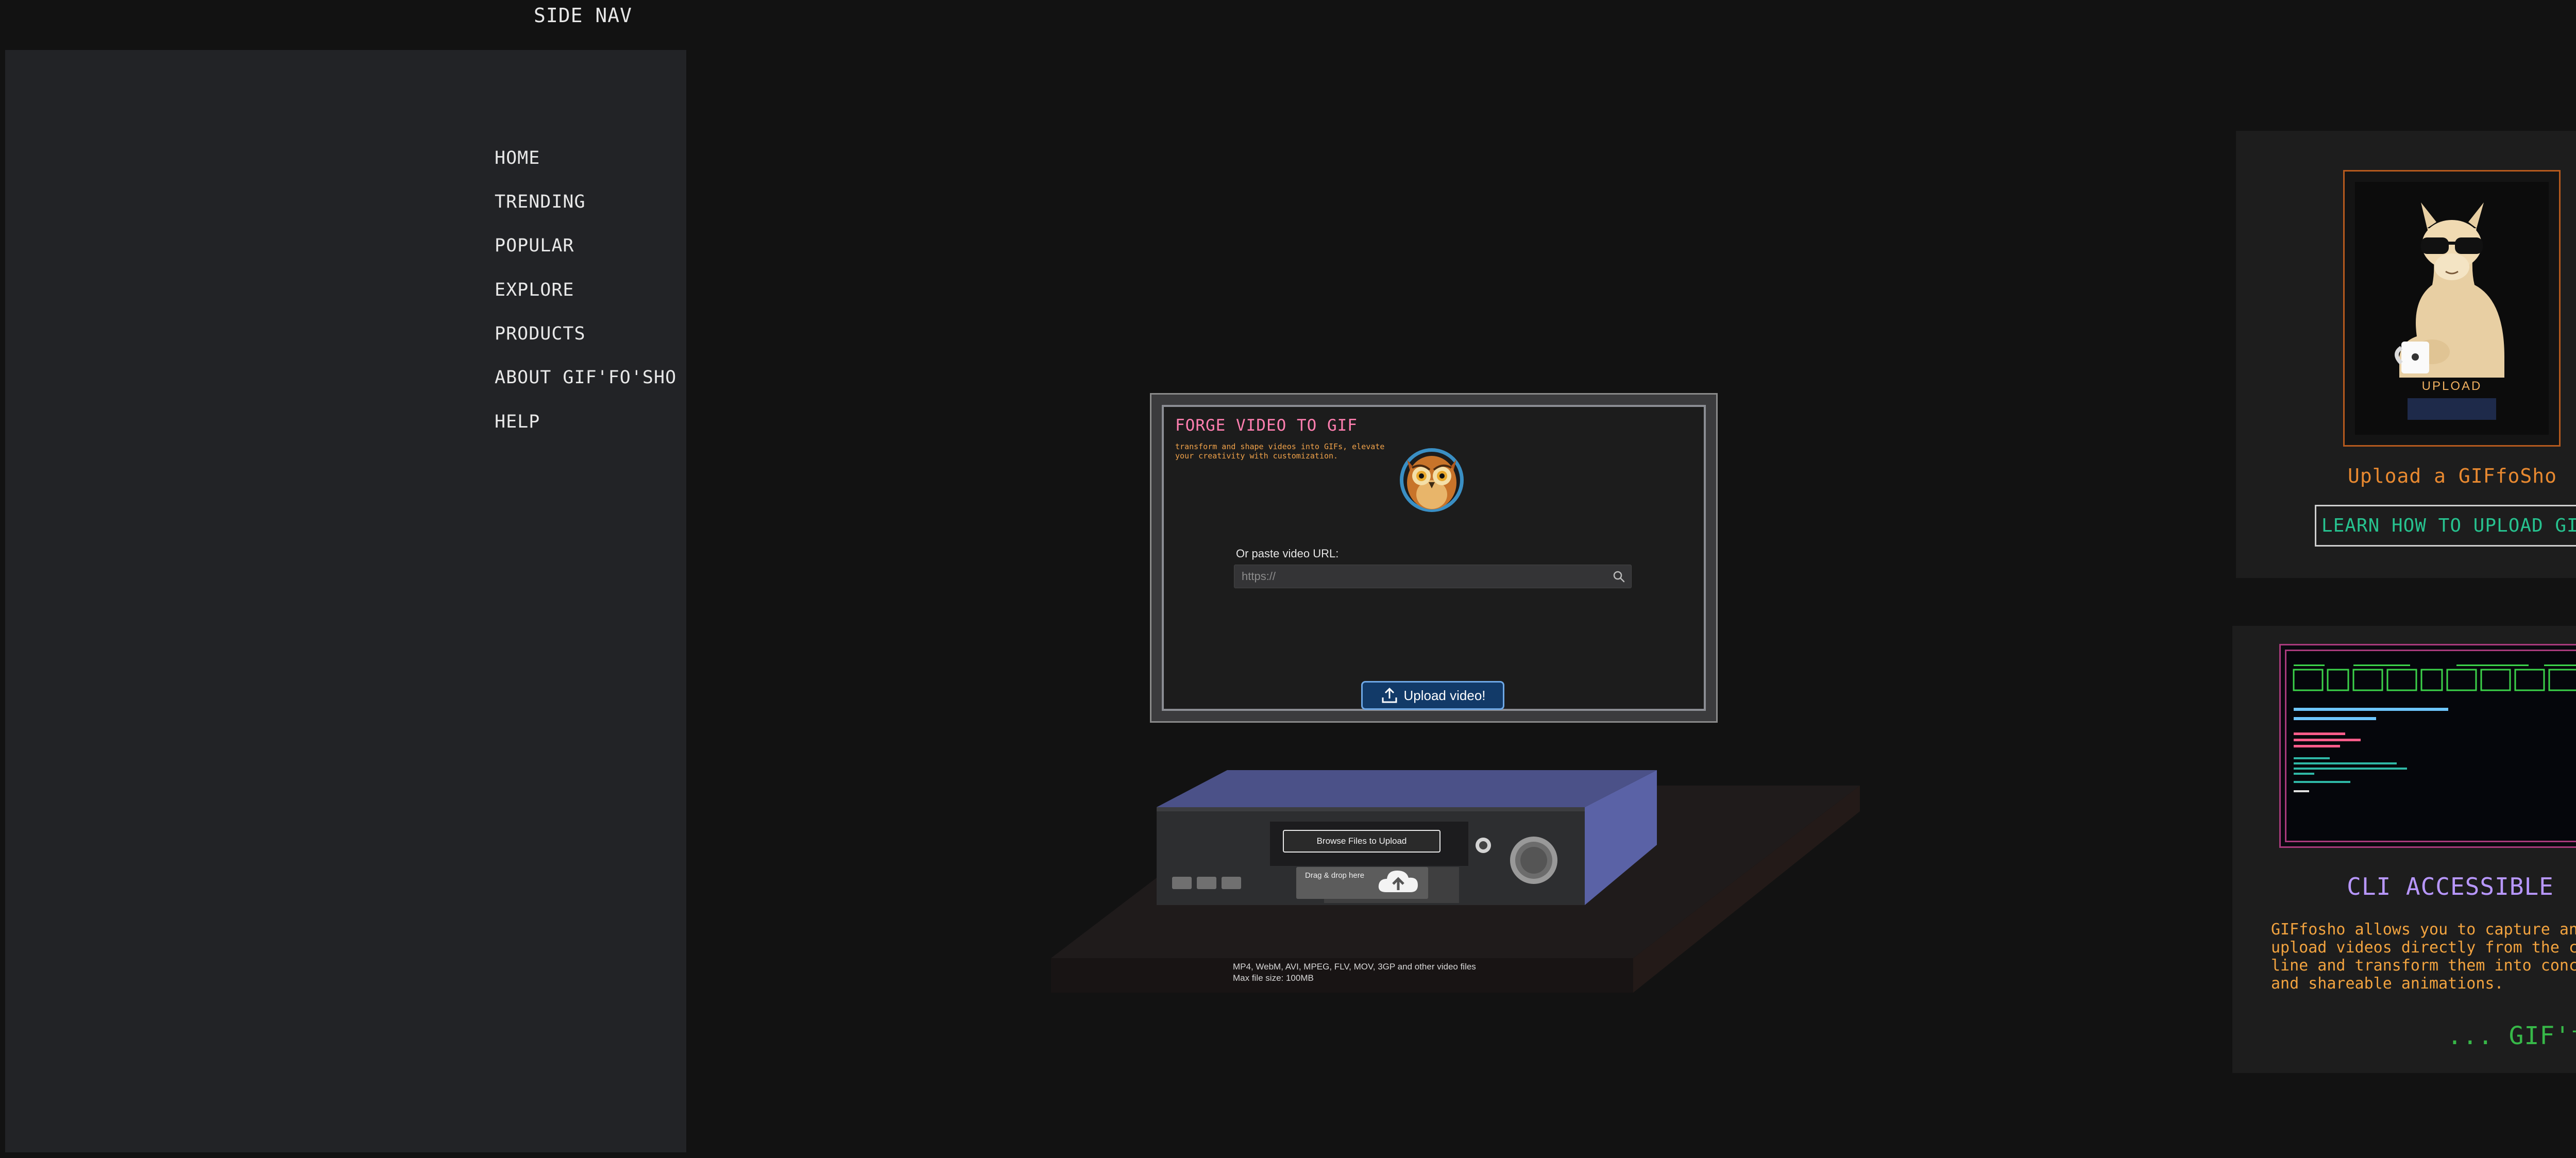 Image resolution: width=2576 pixels, height=1158 pixels. What do you see at coordinates (583, 15) in the screenshot?
I see `sidenav-title: SIDE NAV` at bounding box center [583, 15].